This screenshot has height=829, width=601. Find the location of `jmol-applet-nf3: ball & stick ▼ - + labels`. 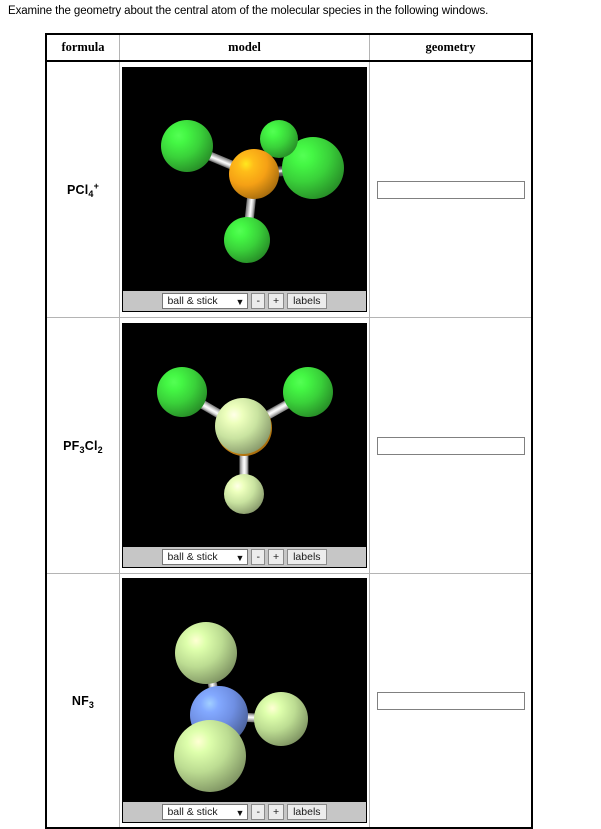

jmol-applet-nf3: ball & stick ▼ - + labels is located at coordinates (244, 700).